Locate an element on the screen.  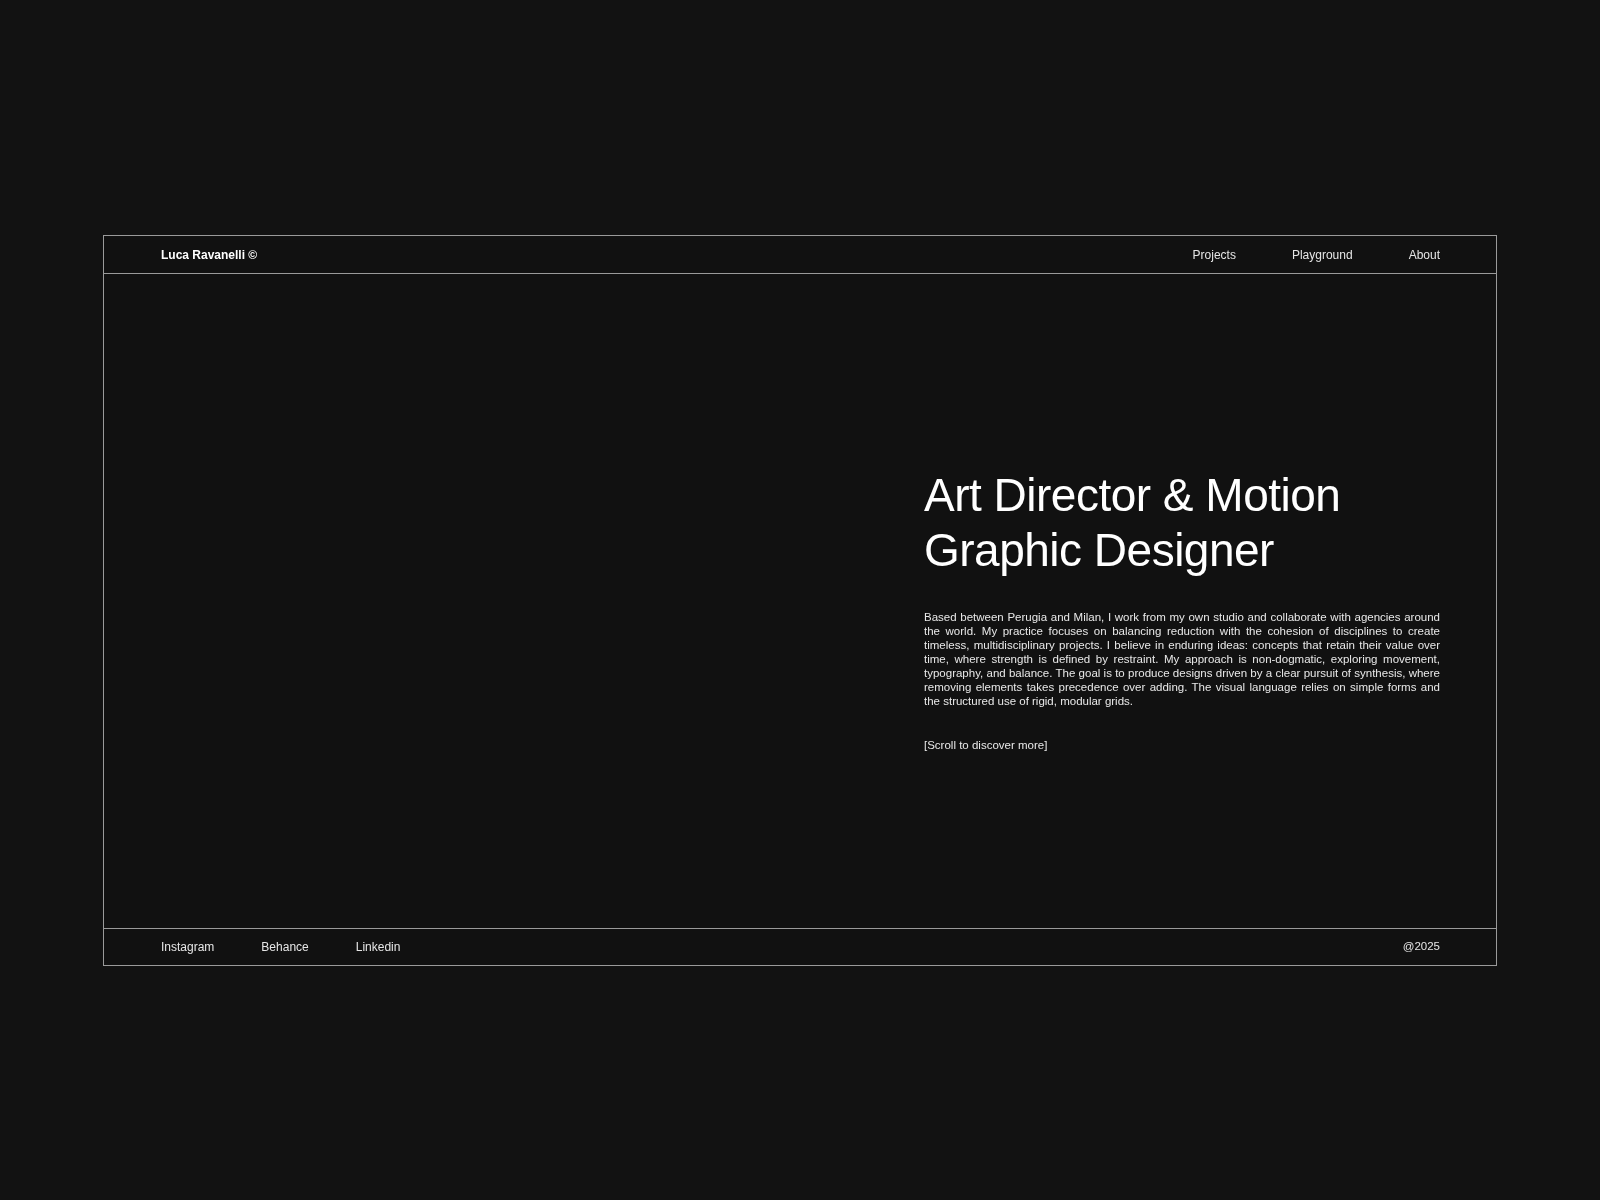
nav-link: Projects is located at coordinates (1214, 254).